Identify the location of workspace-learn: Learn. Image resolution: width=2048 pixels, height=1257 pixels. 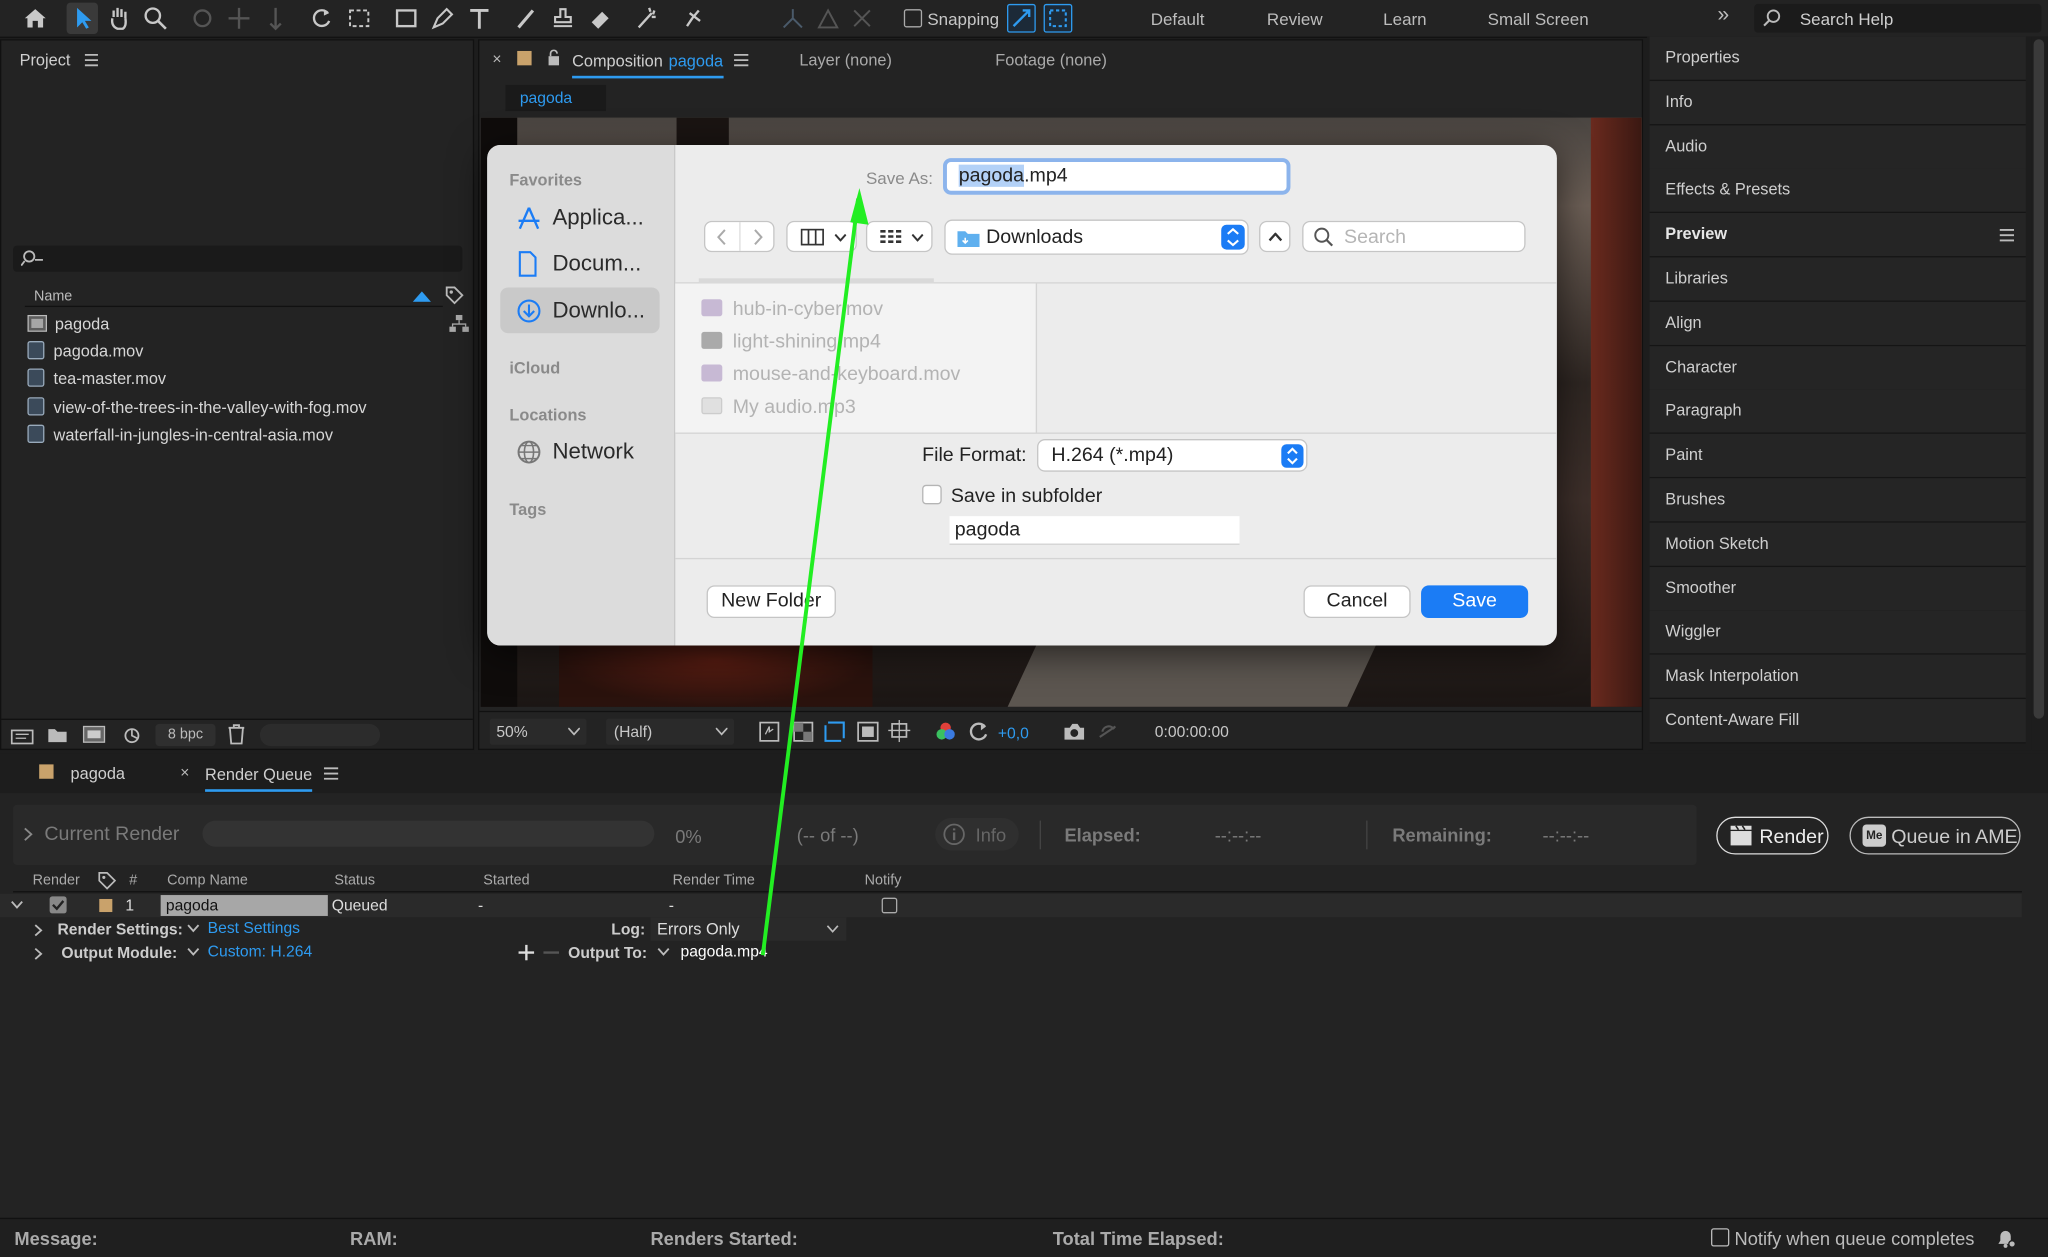
(1404, 19).